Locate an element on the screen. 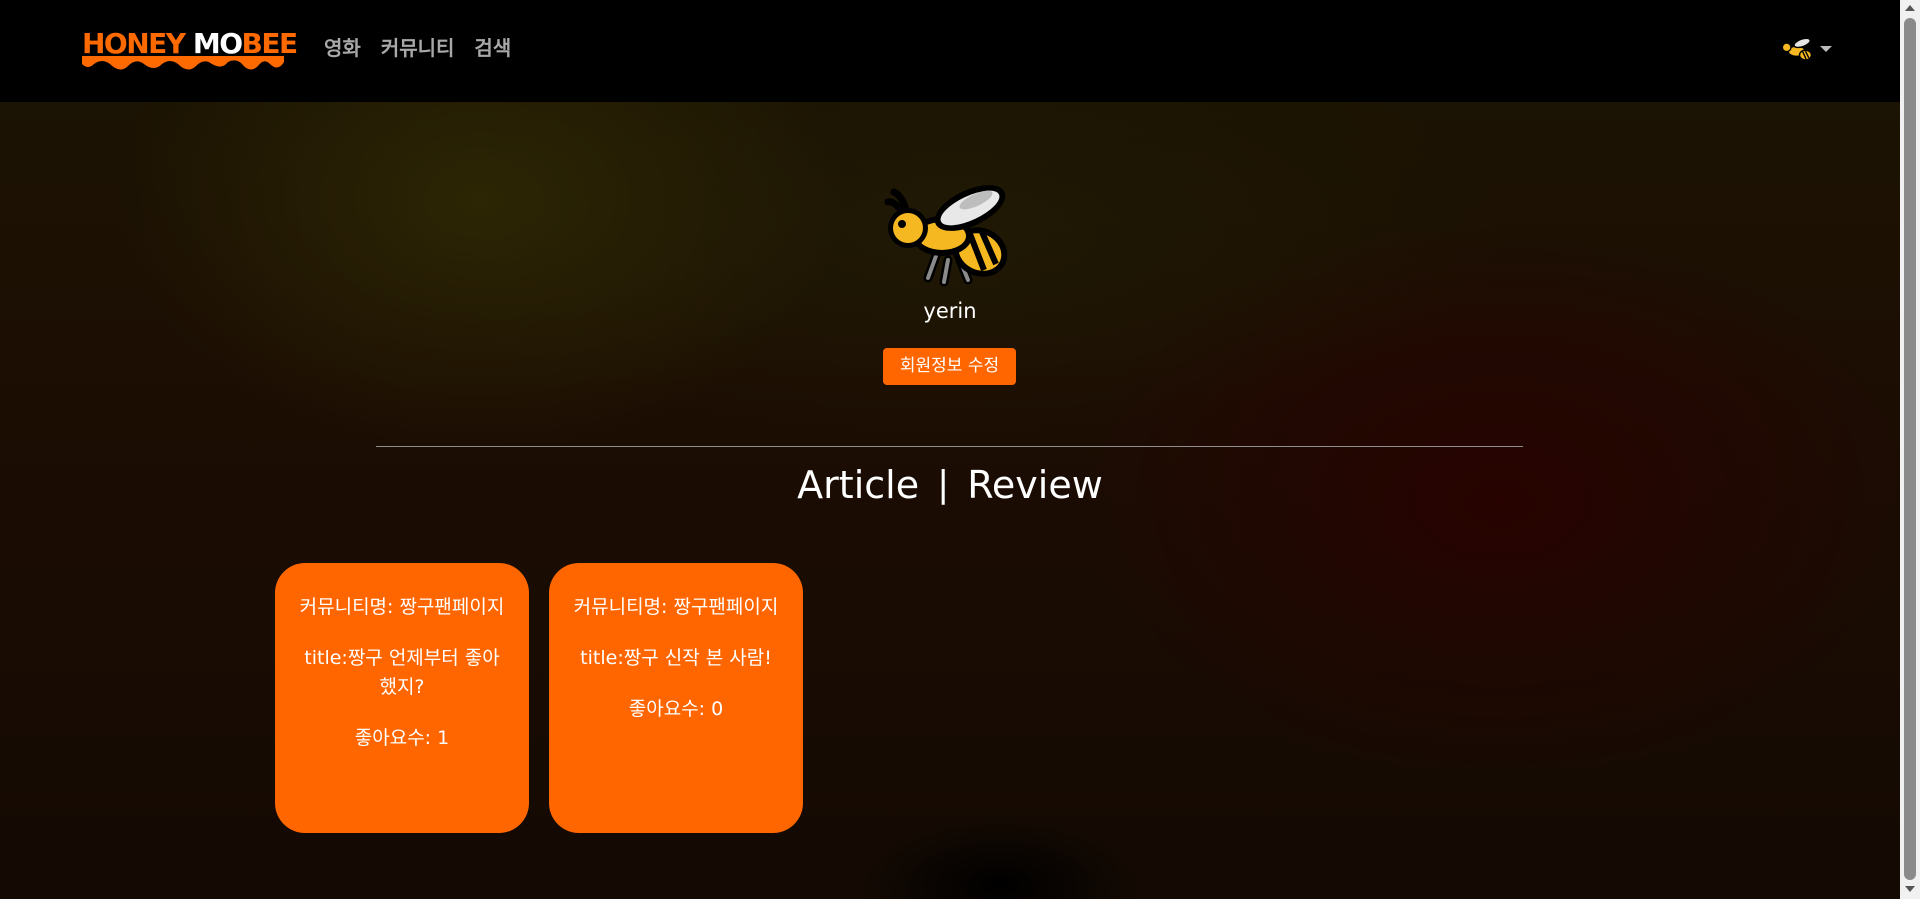 The image size is (1920, 899). profile-username: yerin is located at coordinates (950, 311).